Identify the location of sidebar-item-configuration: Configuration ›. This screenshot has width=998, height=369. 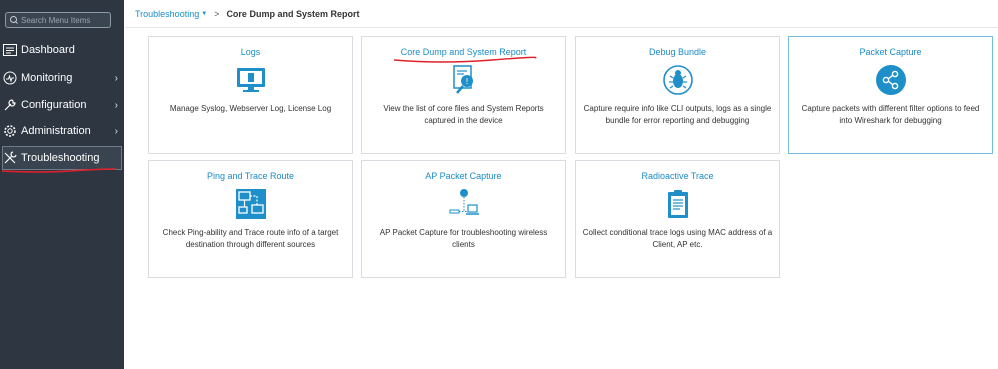
(62, 105).